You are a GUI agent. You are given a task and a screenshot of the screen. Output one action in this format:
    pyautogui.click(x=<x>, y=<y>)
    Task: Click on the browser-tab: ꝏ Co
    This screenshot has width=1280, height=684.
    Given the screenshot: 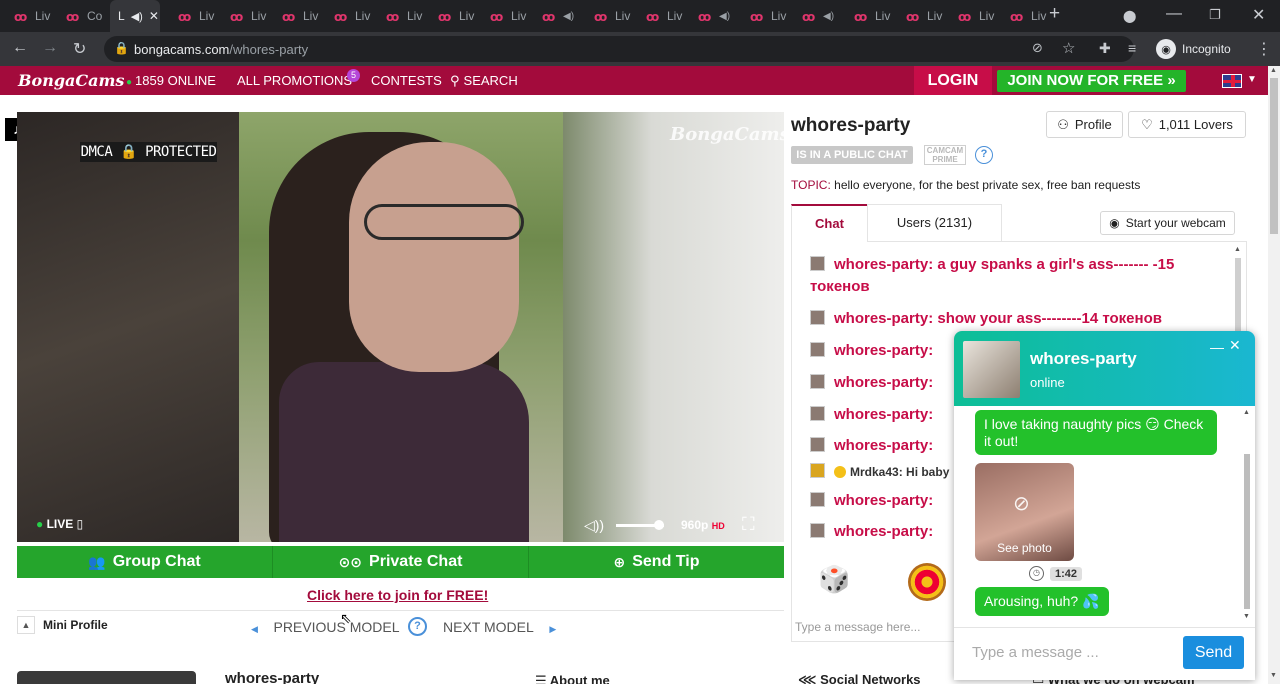 What is the action you would take?
    pyautogui.click(x=78, y=16)
    